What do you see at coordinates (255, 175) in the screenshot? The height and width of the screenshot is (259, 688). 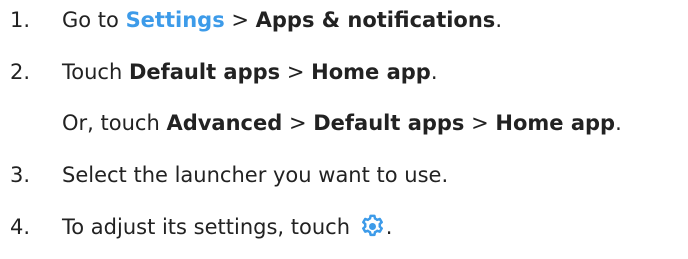 I see `step-text: Select the launcher you want to use.` at bounding box center [255, 175].